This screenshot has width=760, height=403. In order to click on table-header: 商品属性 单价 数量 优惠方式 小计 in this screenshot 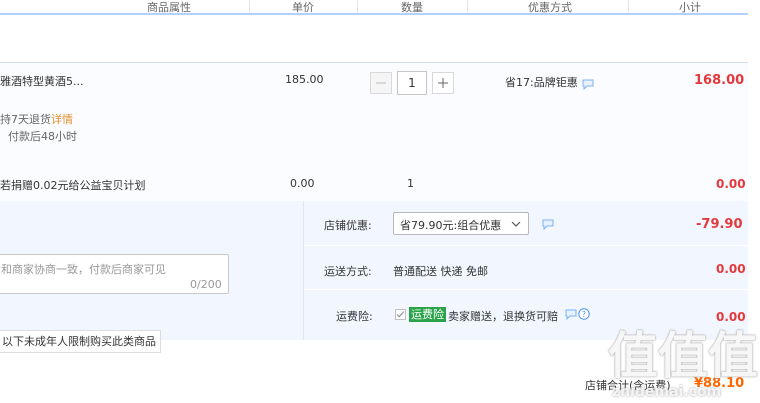, I will do `click(380, 7)`.